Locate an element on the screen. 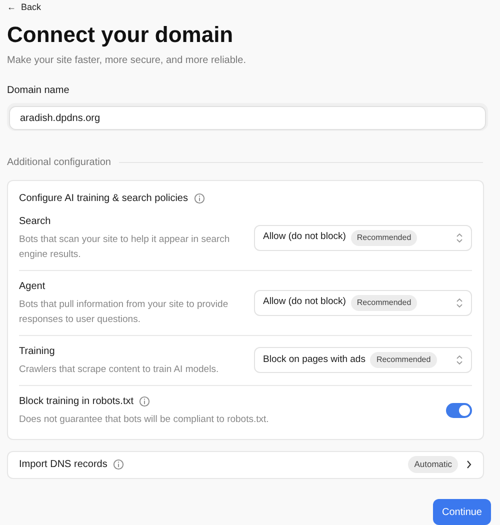 Image resolution: width=500 pixels, height=525 pixels. policy-select: Block on pages with ads Recommended is located at coordinates (363, 360).